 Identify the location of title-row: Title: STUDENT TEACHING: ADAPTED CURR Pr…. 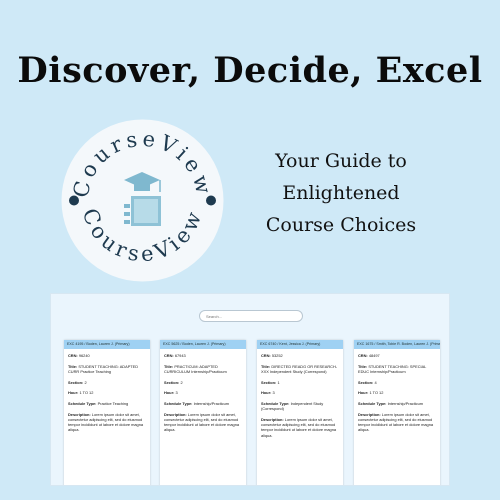
(107, 369).